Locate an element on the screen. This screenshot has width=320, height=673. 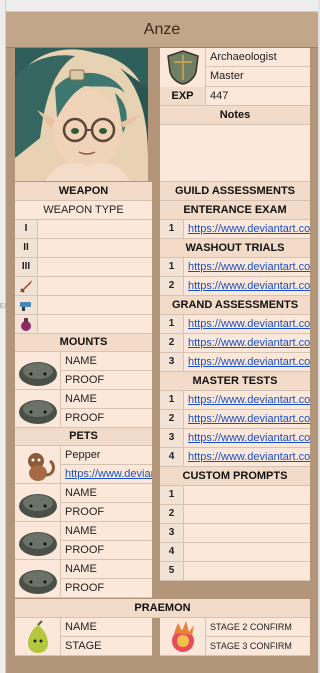
sword-icon is located at coordinates (26, 286).